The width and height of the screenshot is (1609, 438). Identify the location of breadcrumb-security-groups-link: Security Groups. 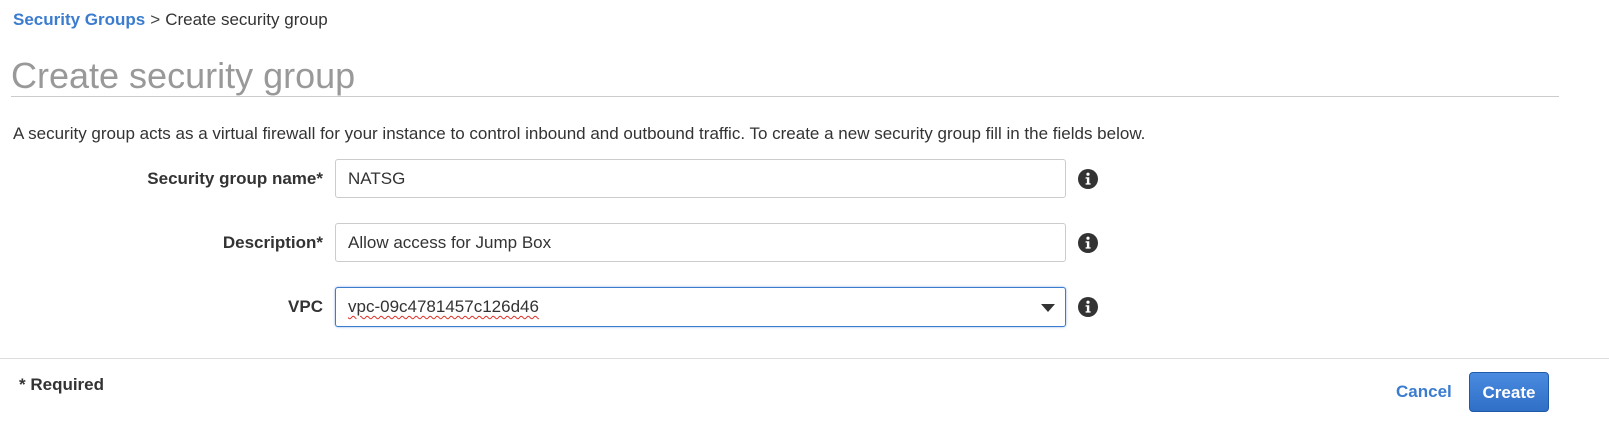
(79, 19).